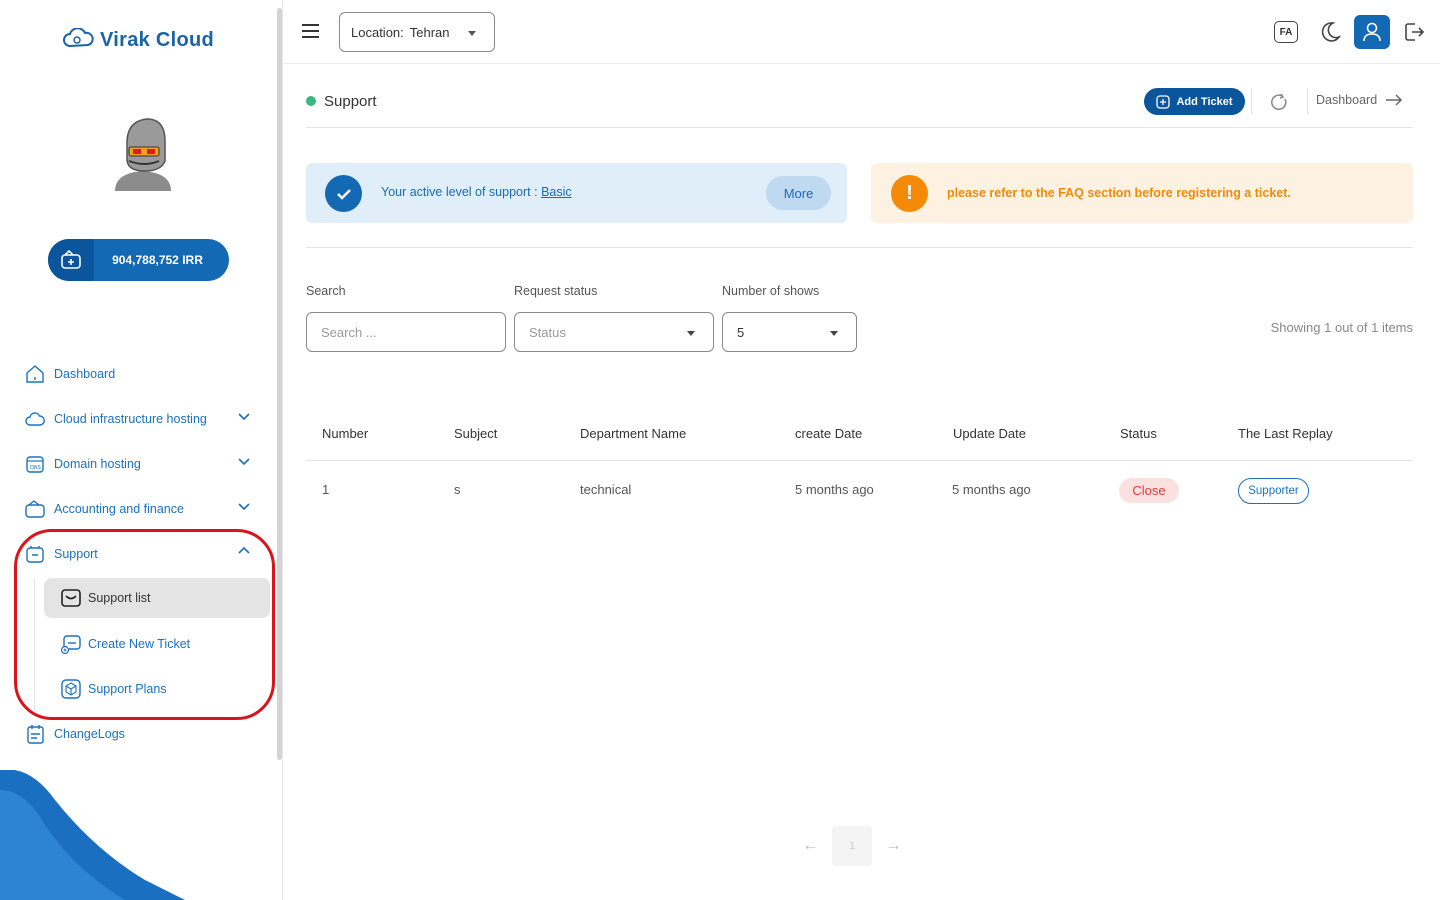 This screenshot has height=900, width=1440. I want to click on sidebar-item-label: Support, so click(76, 553).